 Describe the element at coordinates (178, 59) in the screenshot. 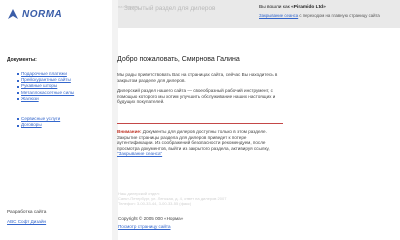

I see `welcome-heading: Добро пожаловать, Смирнова Галина` at that location.